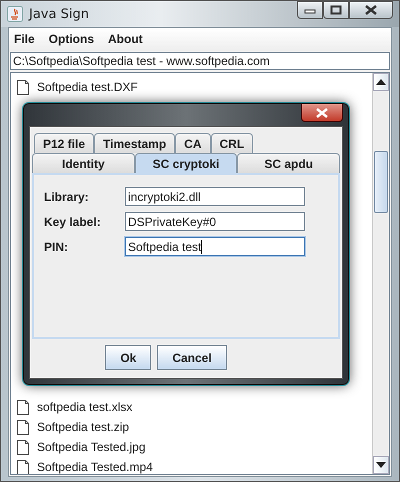  What do you see at coordinates (83, 427) in the screenshot?
I see `file-name: Softpedia test.zip` at bounding box center [83, 427].